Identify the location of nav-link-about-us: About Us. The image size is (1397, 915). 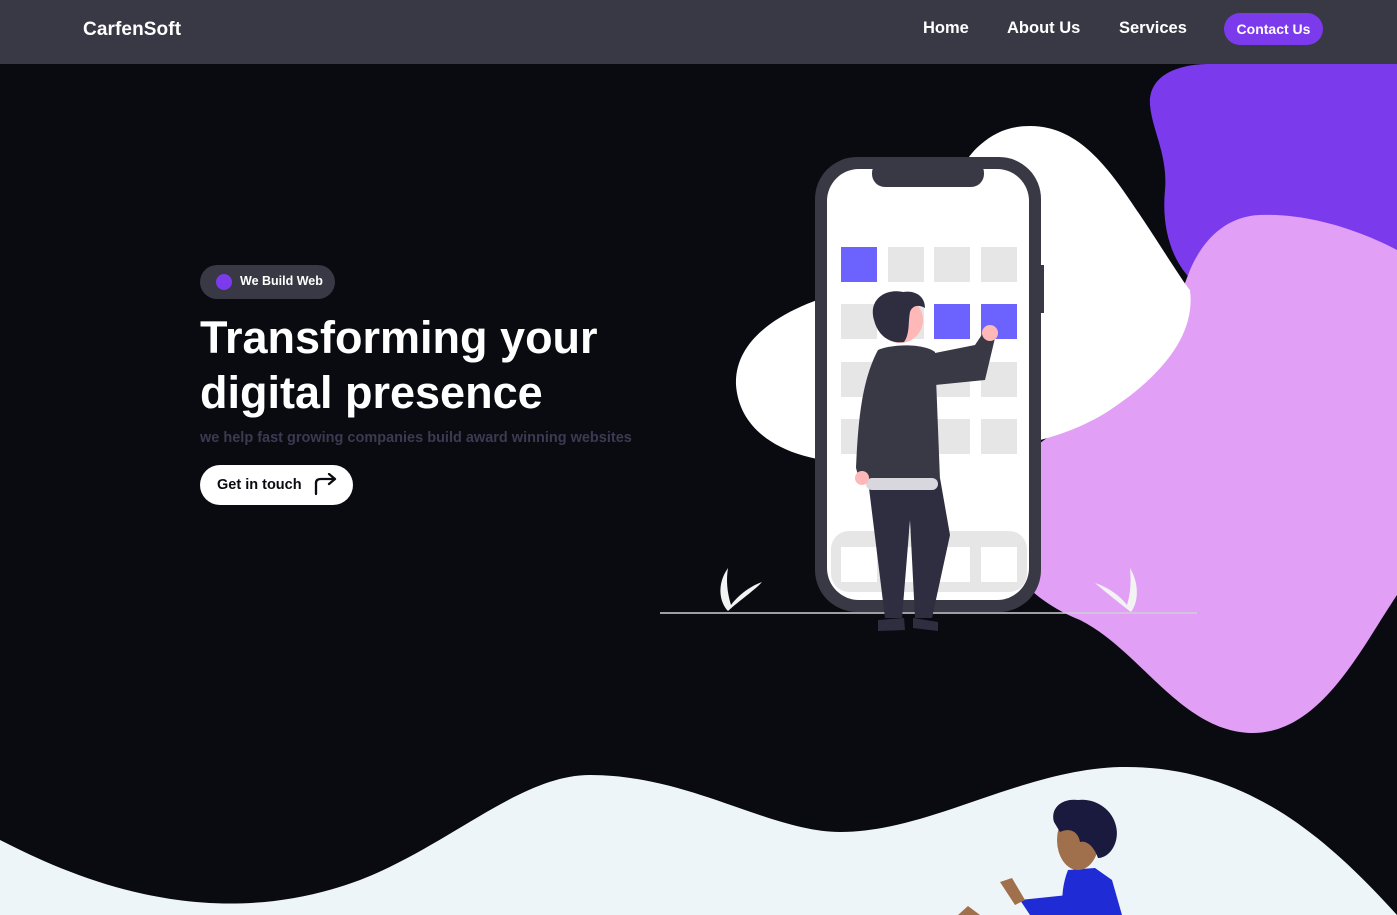
(1043, 28).